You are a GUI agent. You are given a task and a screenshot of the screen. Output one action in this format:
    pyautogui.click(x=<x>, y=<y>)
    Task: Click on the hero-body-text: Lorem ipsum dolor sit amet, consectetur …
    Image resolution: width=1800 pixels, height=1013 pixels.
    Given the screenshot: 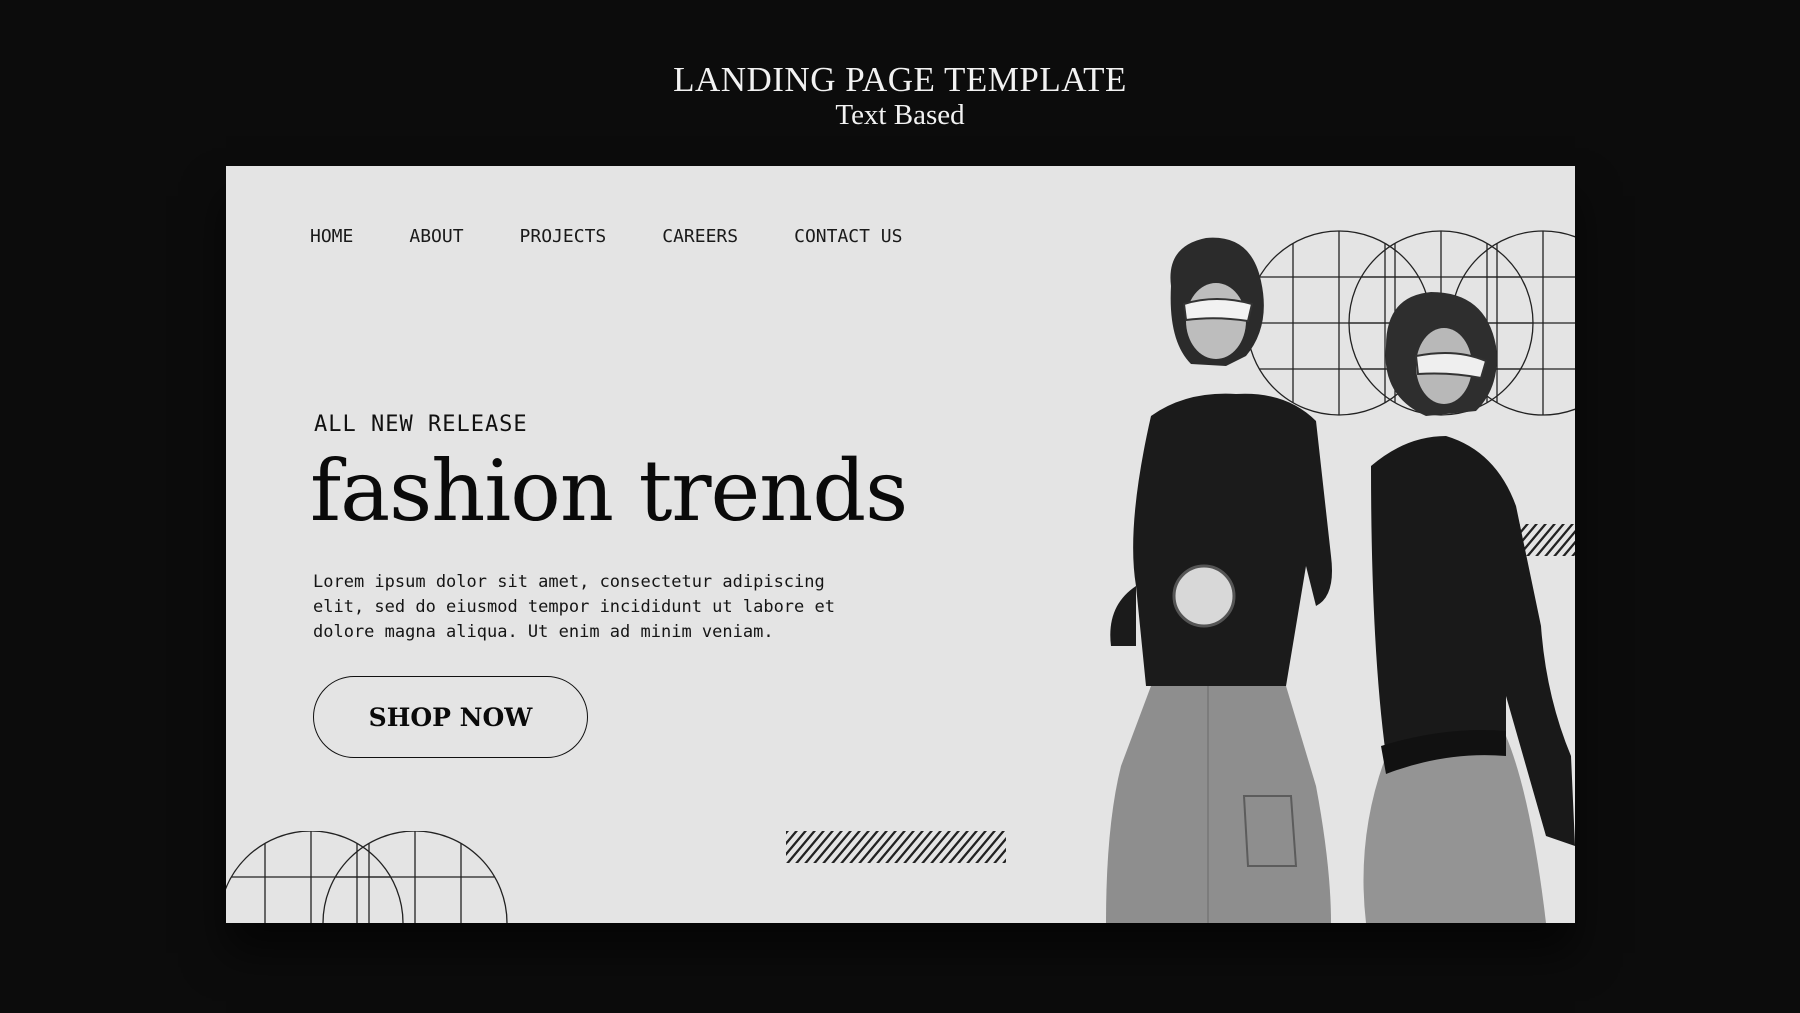 What is the action you would take?
    pyautogui.click(x=574, y=607)
    